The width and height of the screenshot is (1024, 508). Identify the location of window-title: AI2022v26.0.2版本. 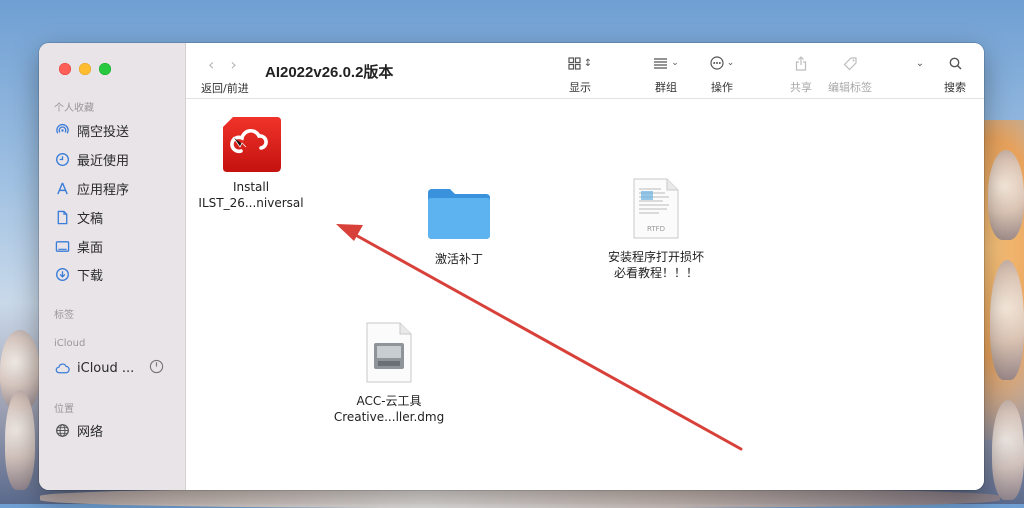
(329, 72).